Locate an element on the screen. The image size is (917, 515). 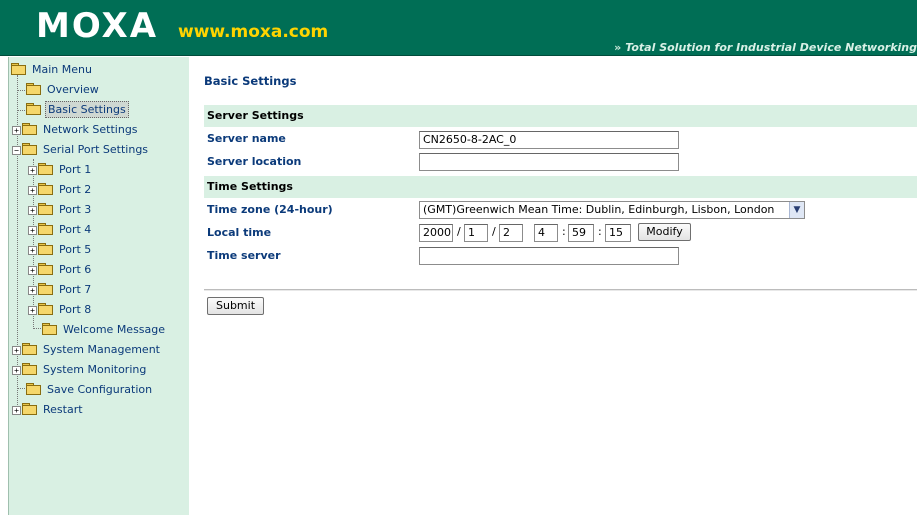
sidebar-item-welcome-message: Welcome Message is located at coordinates (104, 329).